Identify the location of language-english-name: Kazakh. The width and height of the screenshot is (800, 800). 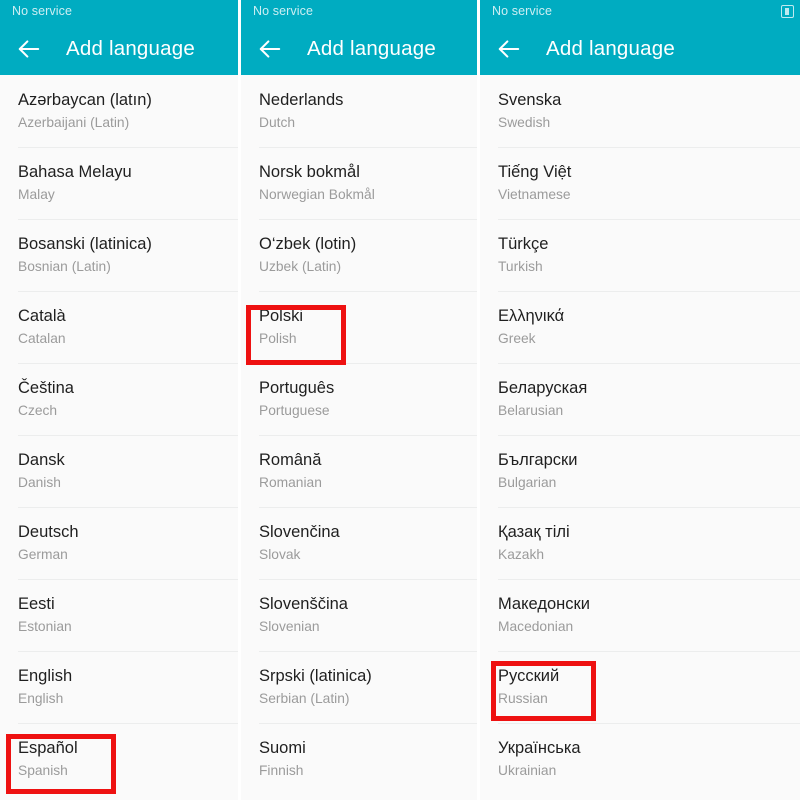
(521, 554).